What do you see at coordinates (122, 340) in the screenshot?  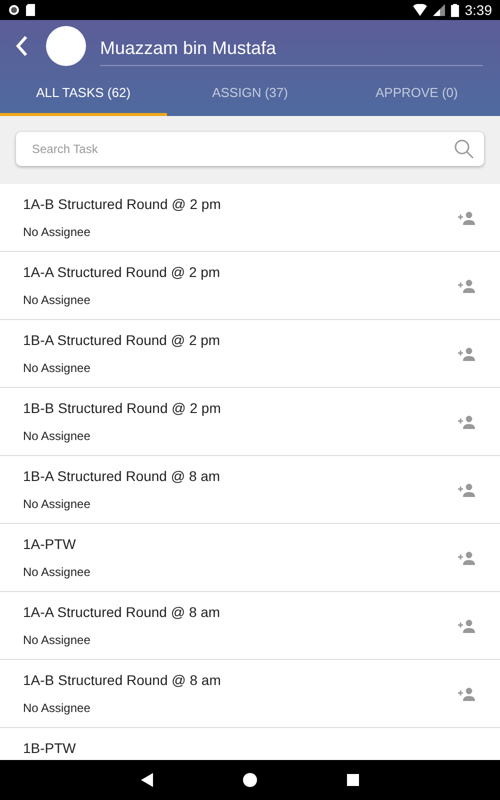 I see `task-title: 1B-A Structured Round @ 2 pm` at bounding box center [122, 340].